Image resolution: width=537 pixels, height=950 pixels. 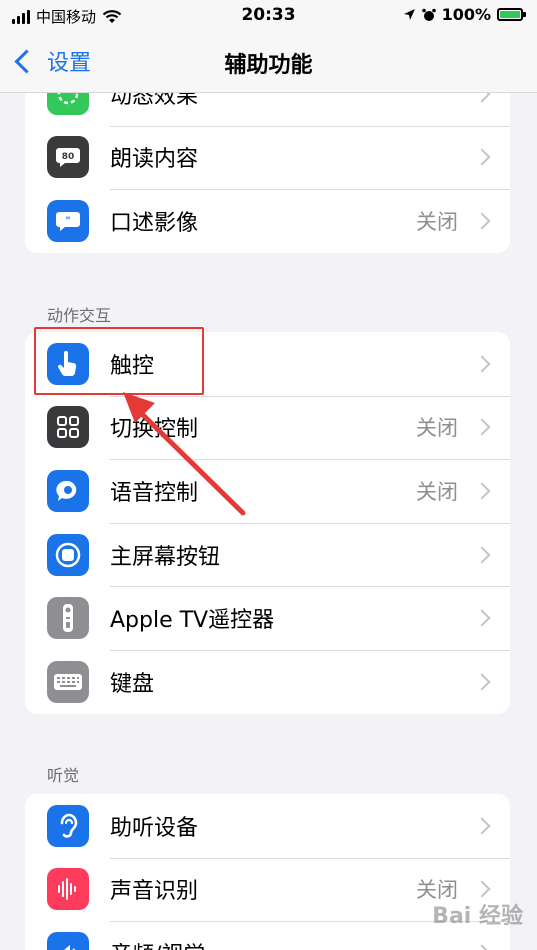 What do you see at coordinates (184, 454) in the screenshot?
I see `annotation-arrow` at bounding box center [184, 454].